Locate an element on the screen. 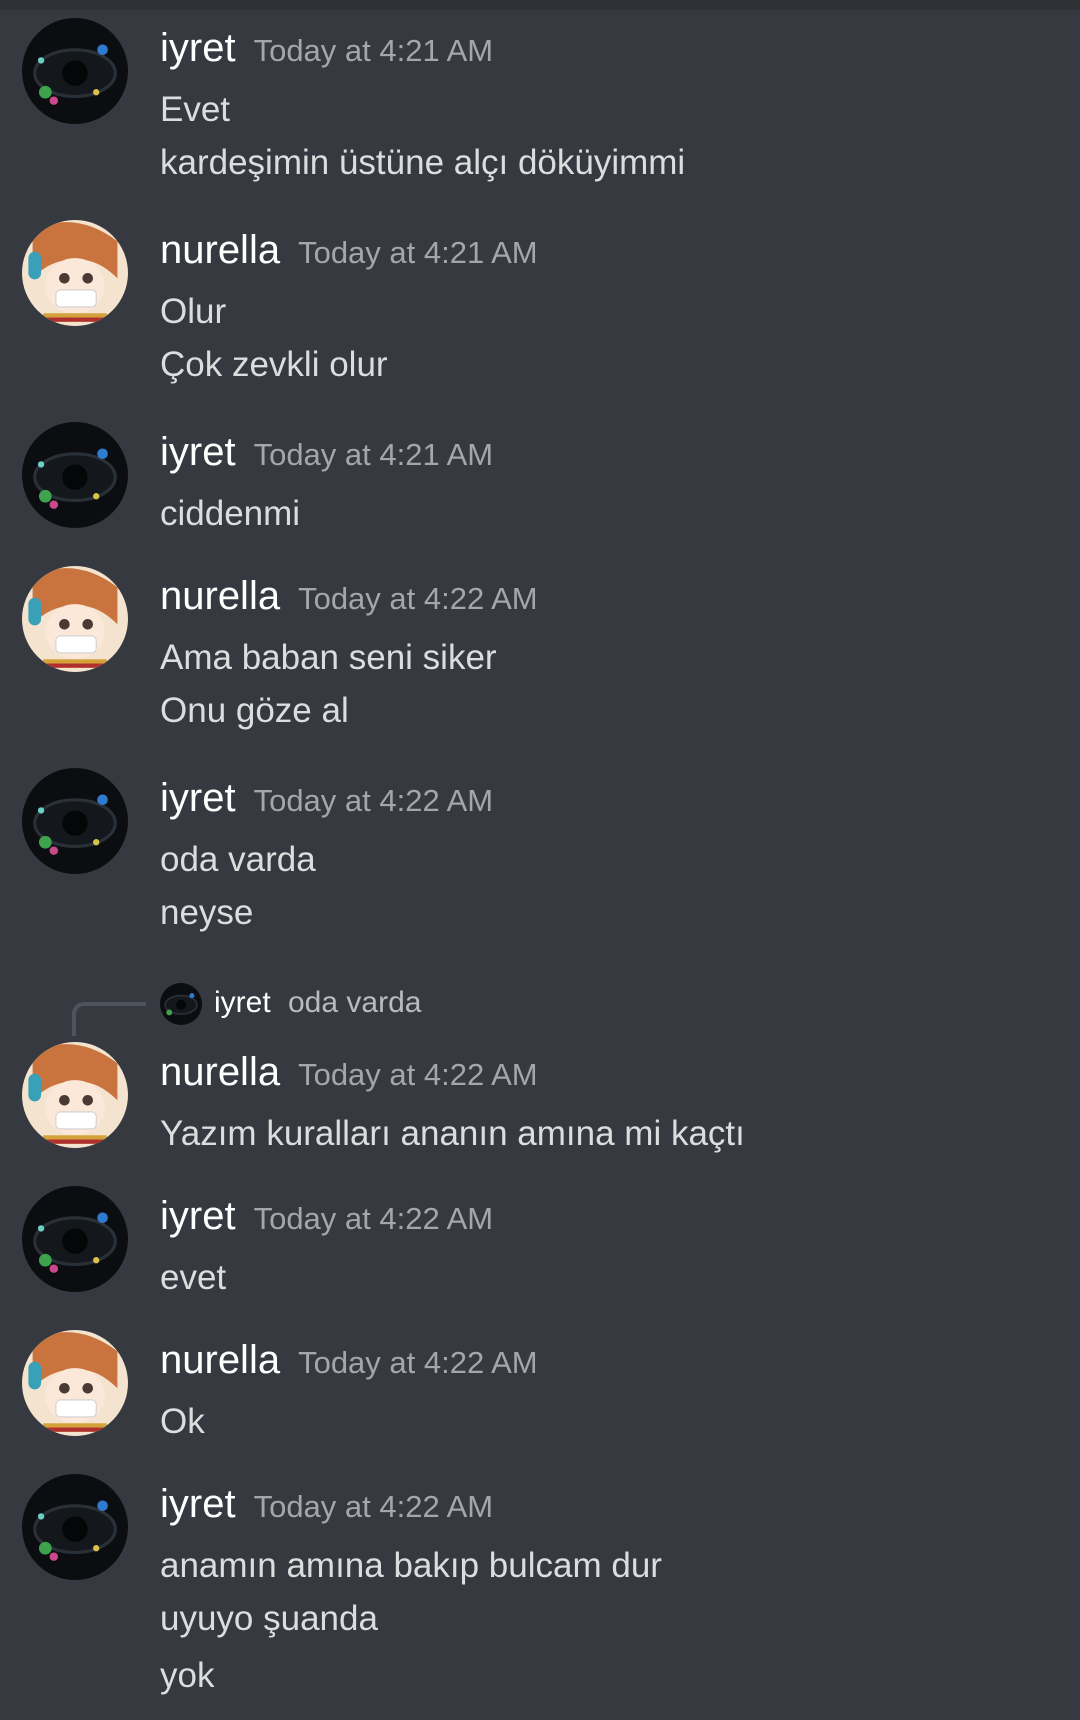 This screenshot has width=1080, height=1720. message-text: kardeşimin üstüne alçı döküyimmi is located at coordinates (423, 162).